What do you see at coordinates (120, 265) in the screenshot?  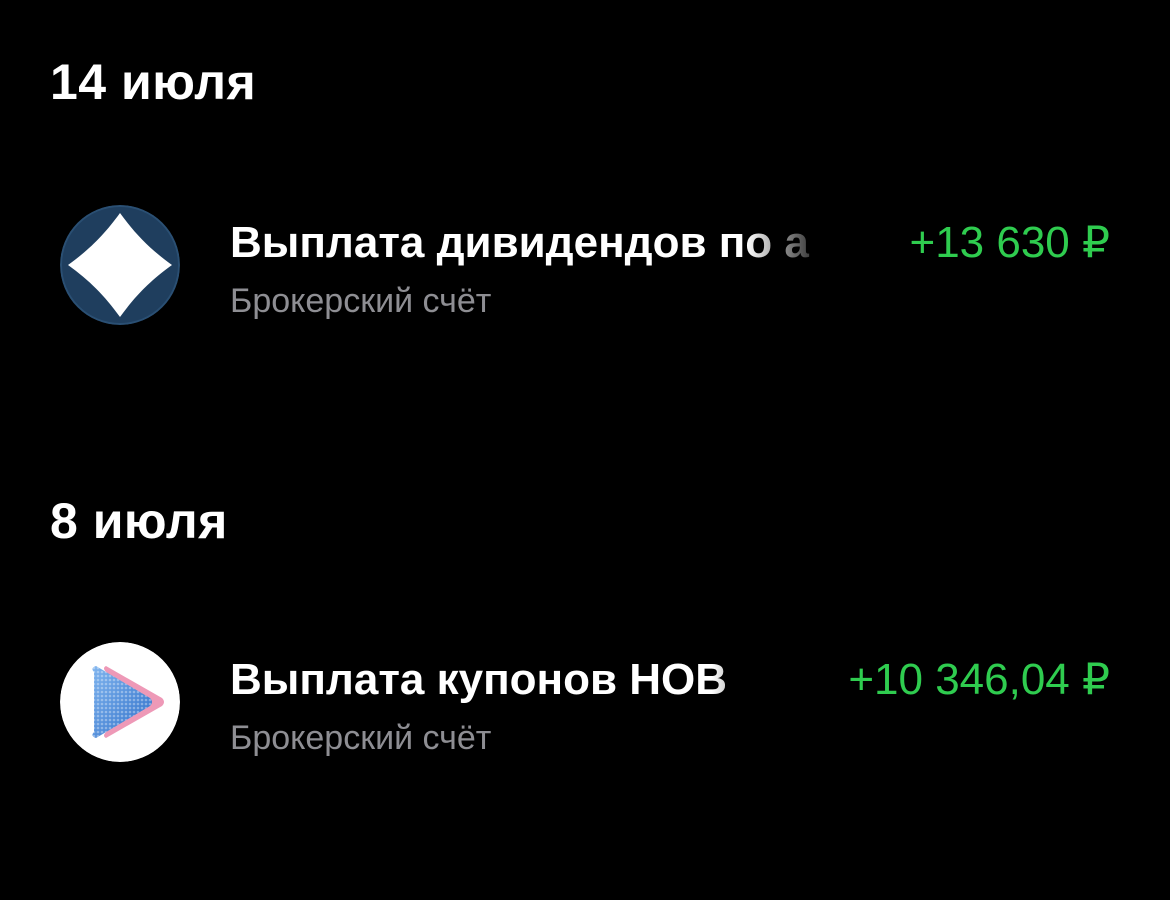 I see `diamond-logo-icon` at bounding box center [120, 265].